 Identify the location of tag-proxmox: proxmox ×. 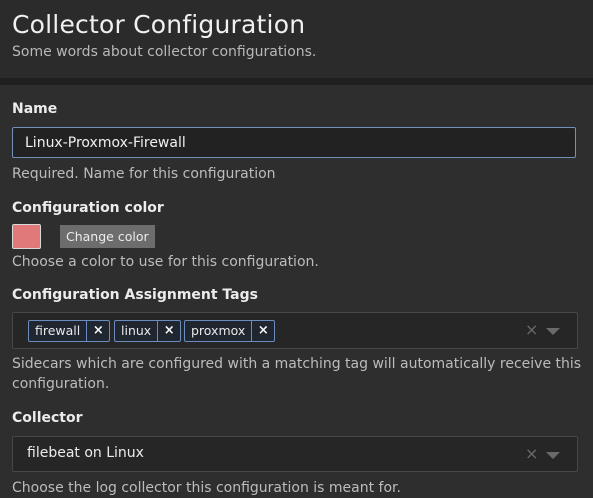
(230, 331).